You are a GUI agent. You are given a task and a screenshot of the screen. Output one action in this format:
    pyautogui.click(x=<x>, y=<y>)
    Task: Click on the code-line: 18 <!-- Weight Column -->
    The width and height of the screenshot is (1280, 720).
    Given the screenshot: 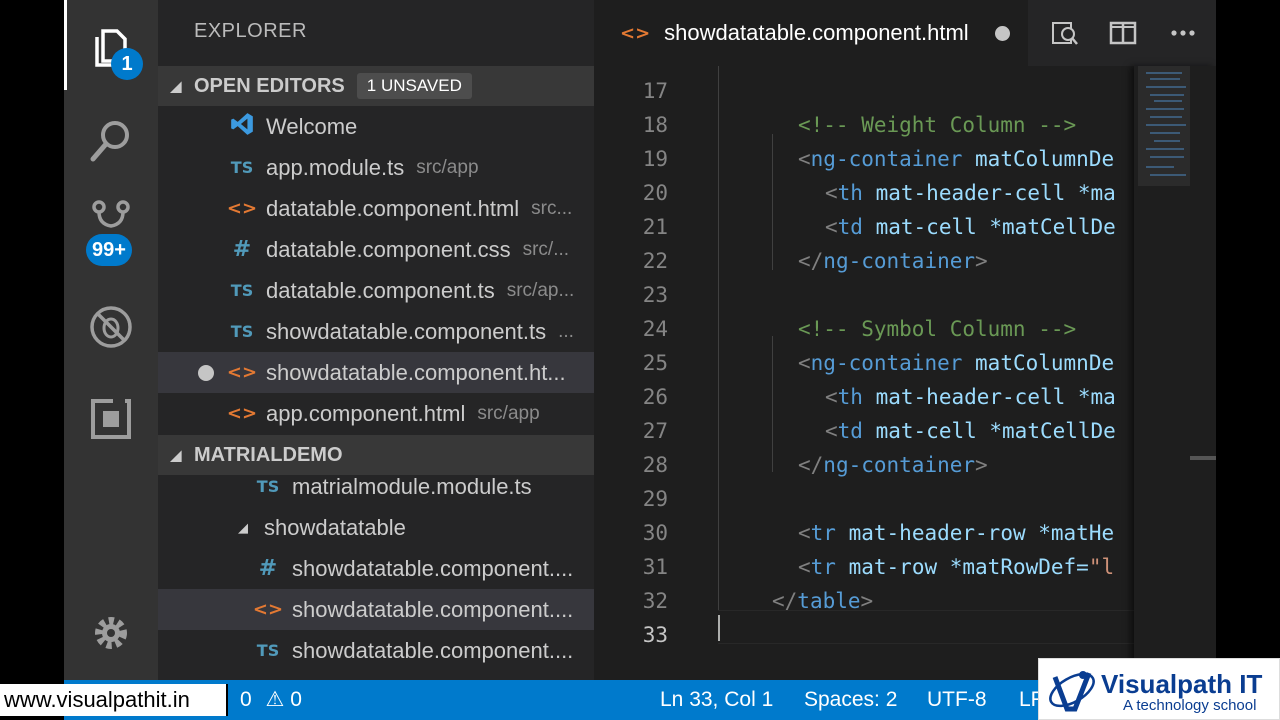 What is the action you would take?
    pyautogui.click(x=905, y=125)
    